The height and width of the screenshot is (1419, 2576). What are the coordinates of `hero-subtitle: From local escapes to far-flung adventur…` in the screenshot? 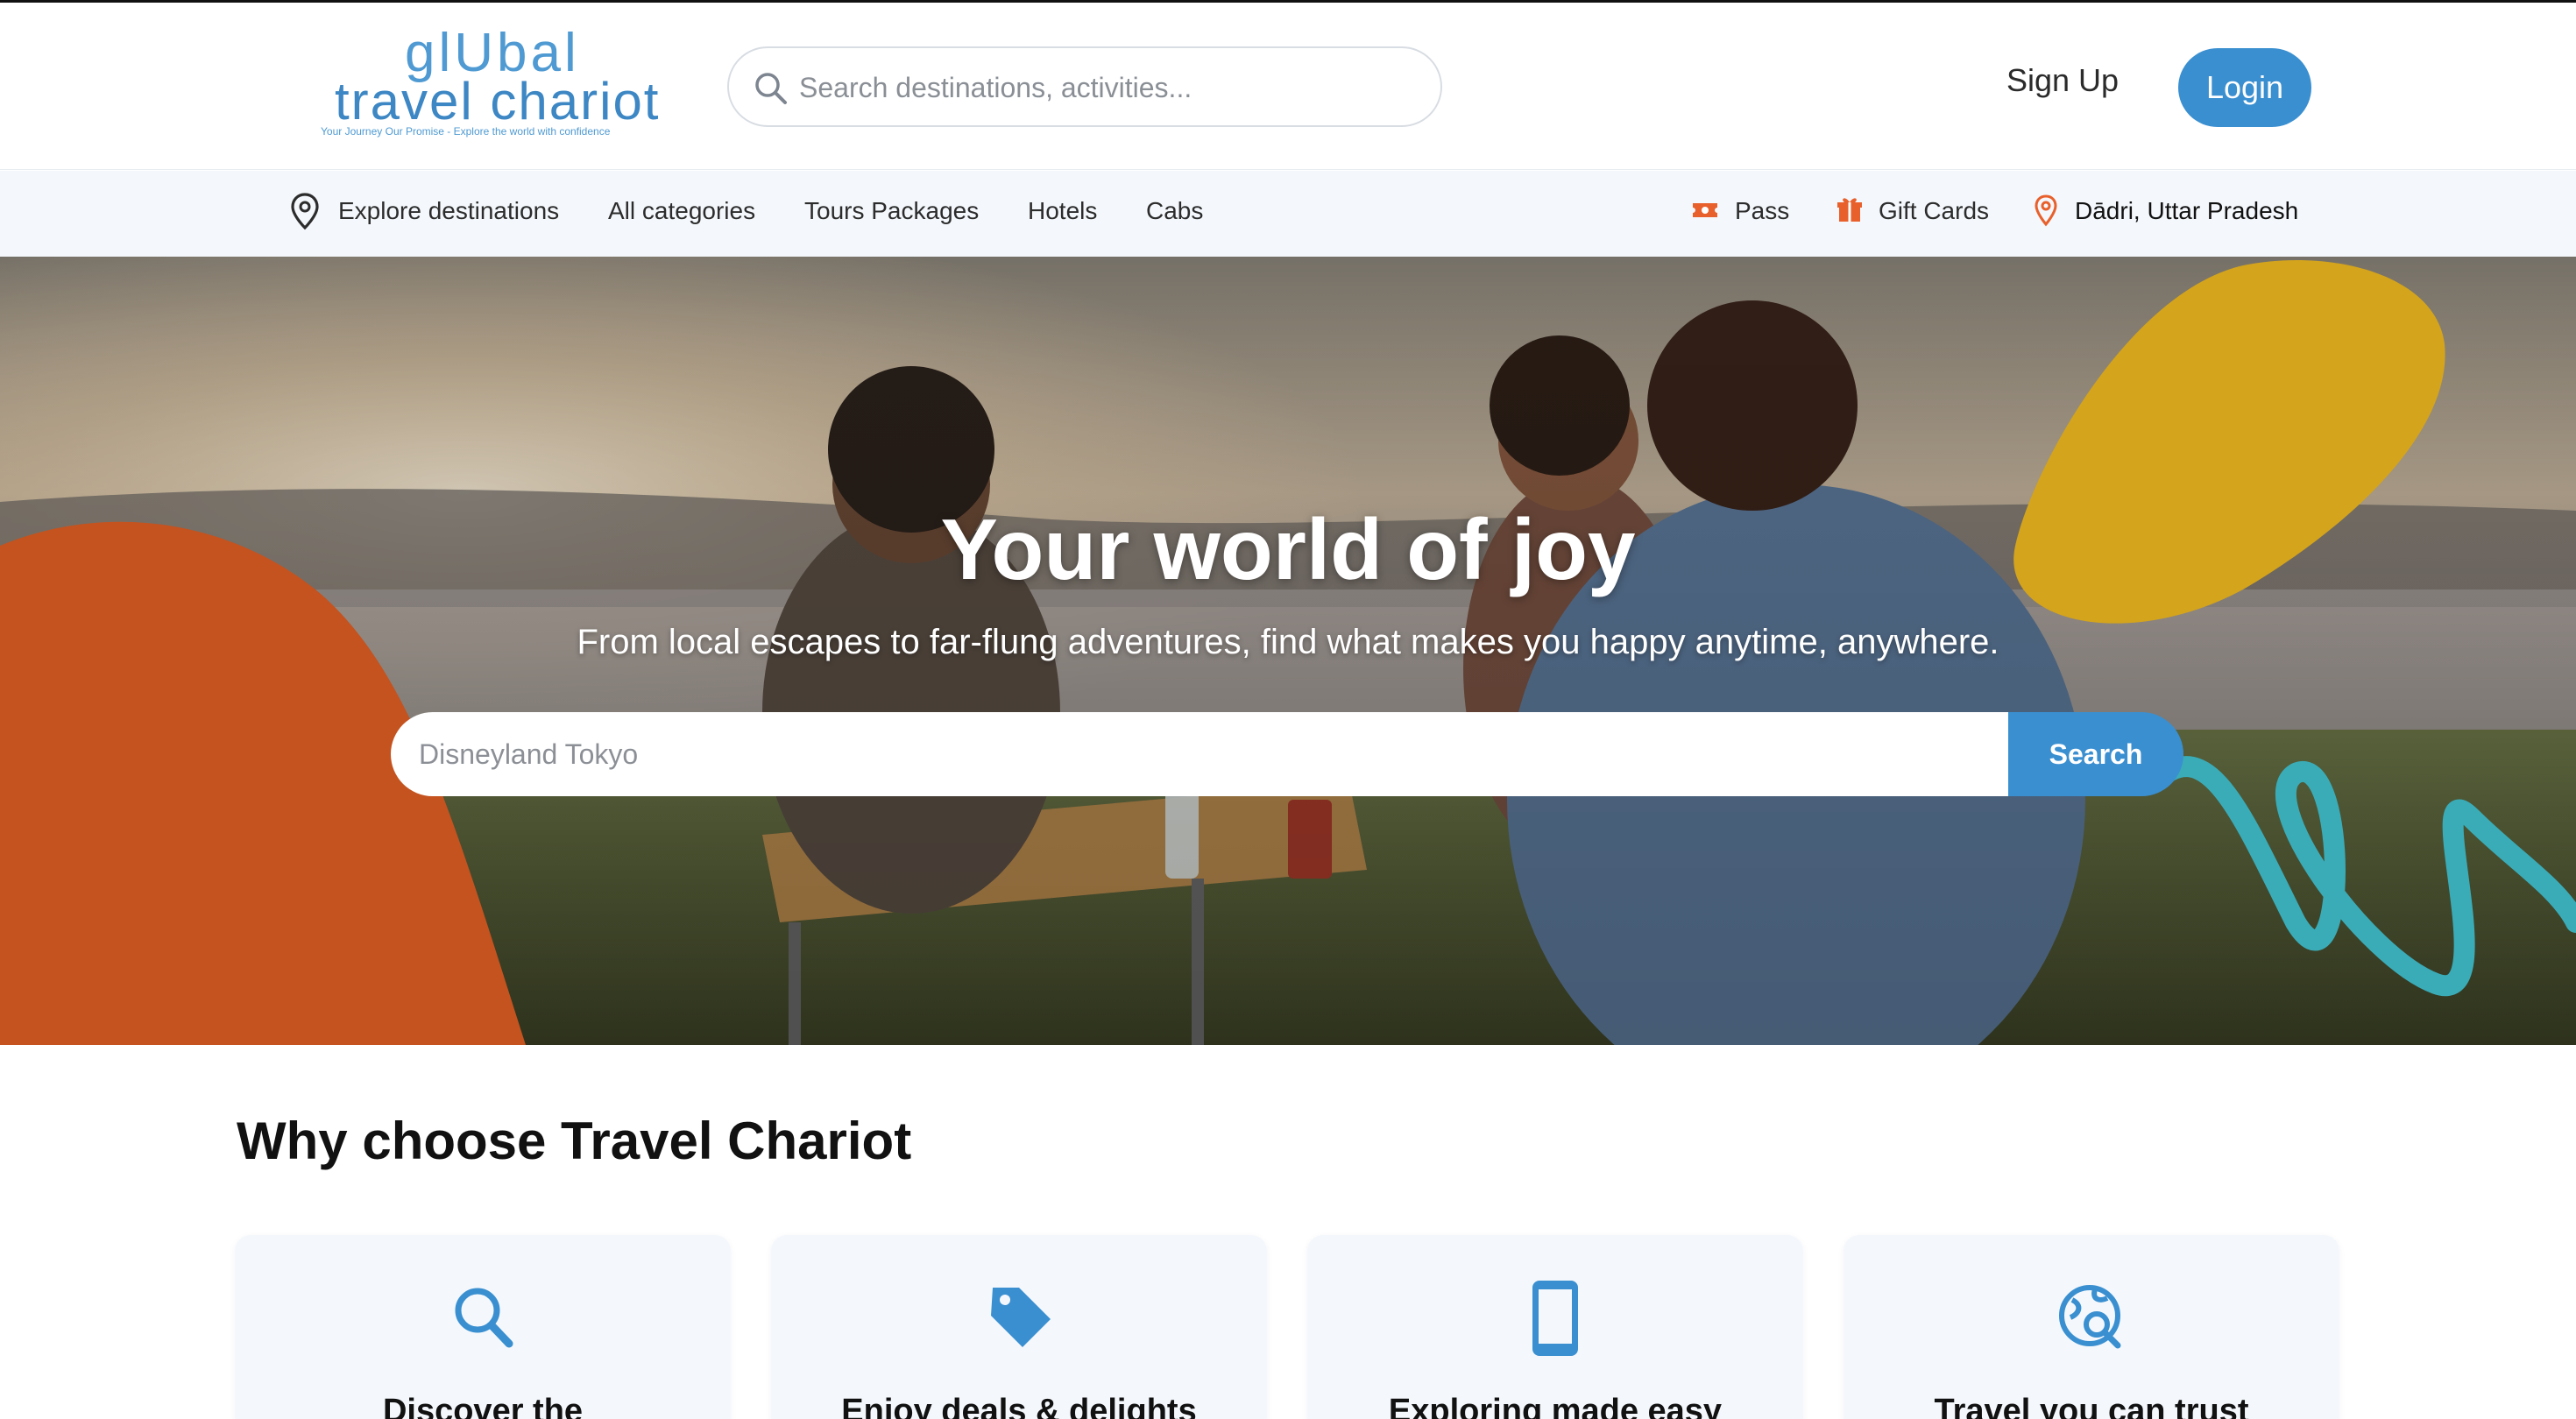 It's located at (1288, 642).